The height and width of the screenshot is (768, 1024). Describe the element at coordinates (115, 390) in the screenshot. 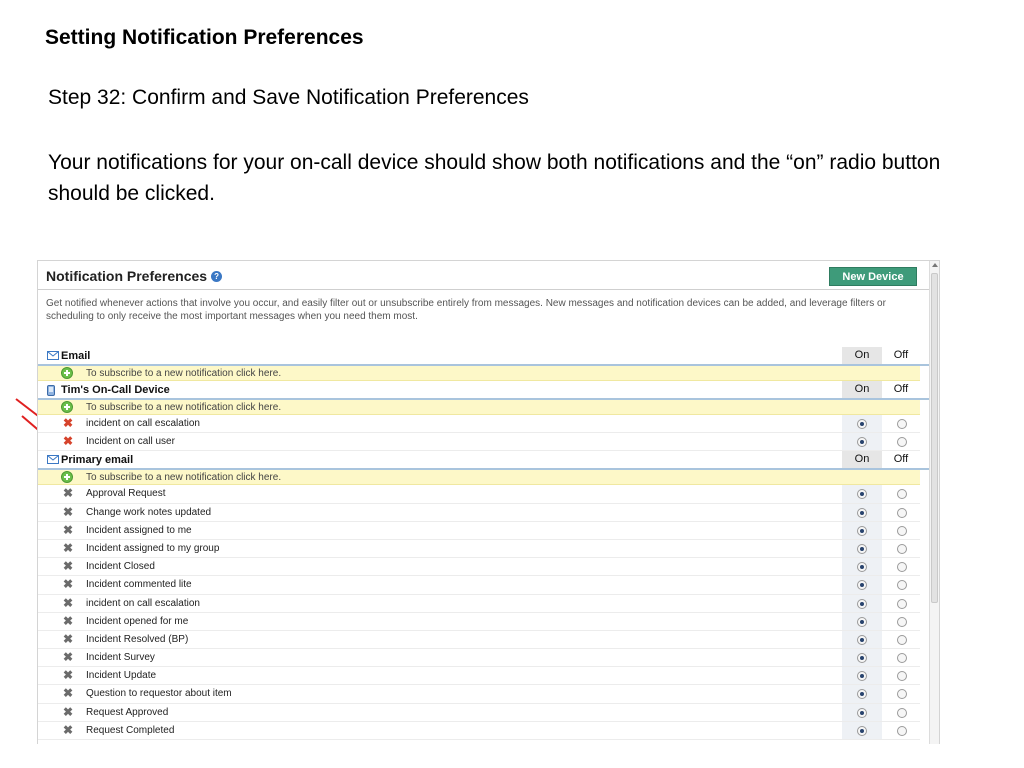

I see `section-label: Tim's On-Call Device` at that location.